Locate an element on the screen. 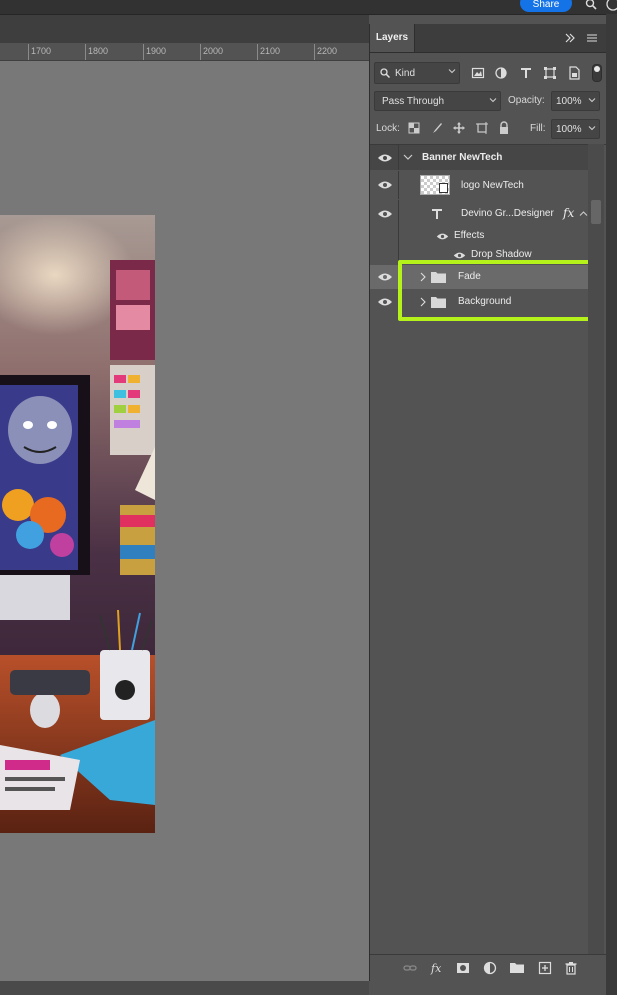  smart-object-thumbnail is located at coordinates (435, 185).